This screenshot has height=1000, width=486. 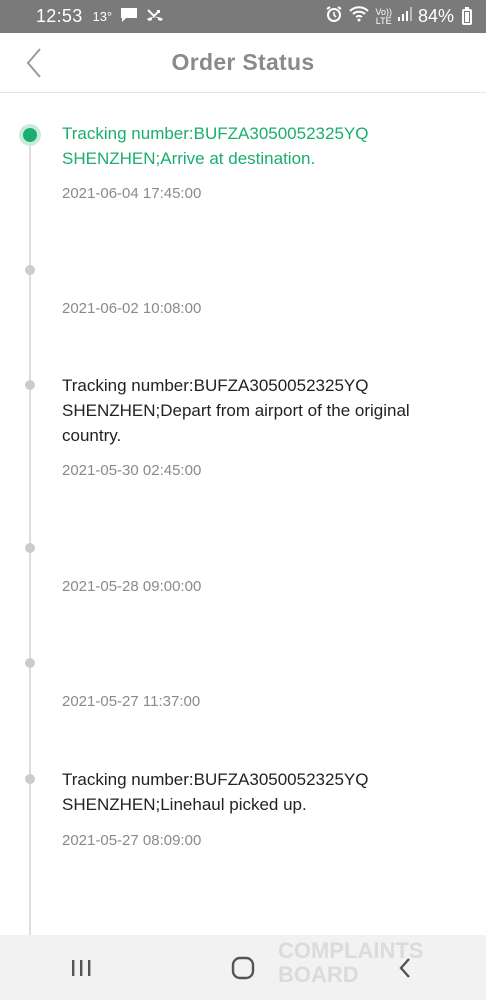 What do you see at coordinates (132, 470) in the screenshot?
I see `timeline-time: 2021-05-30 02:45:00` at bounding box center [132, 470].